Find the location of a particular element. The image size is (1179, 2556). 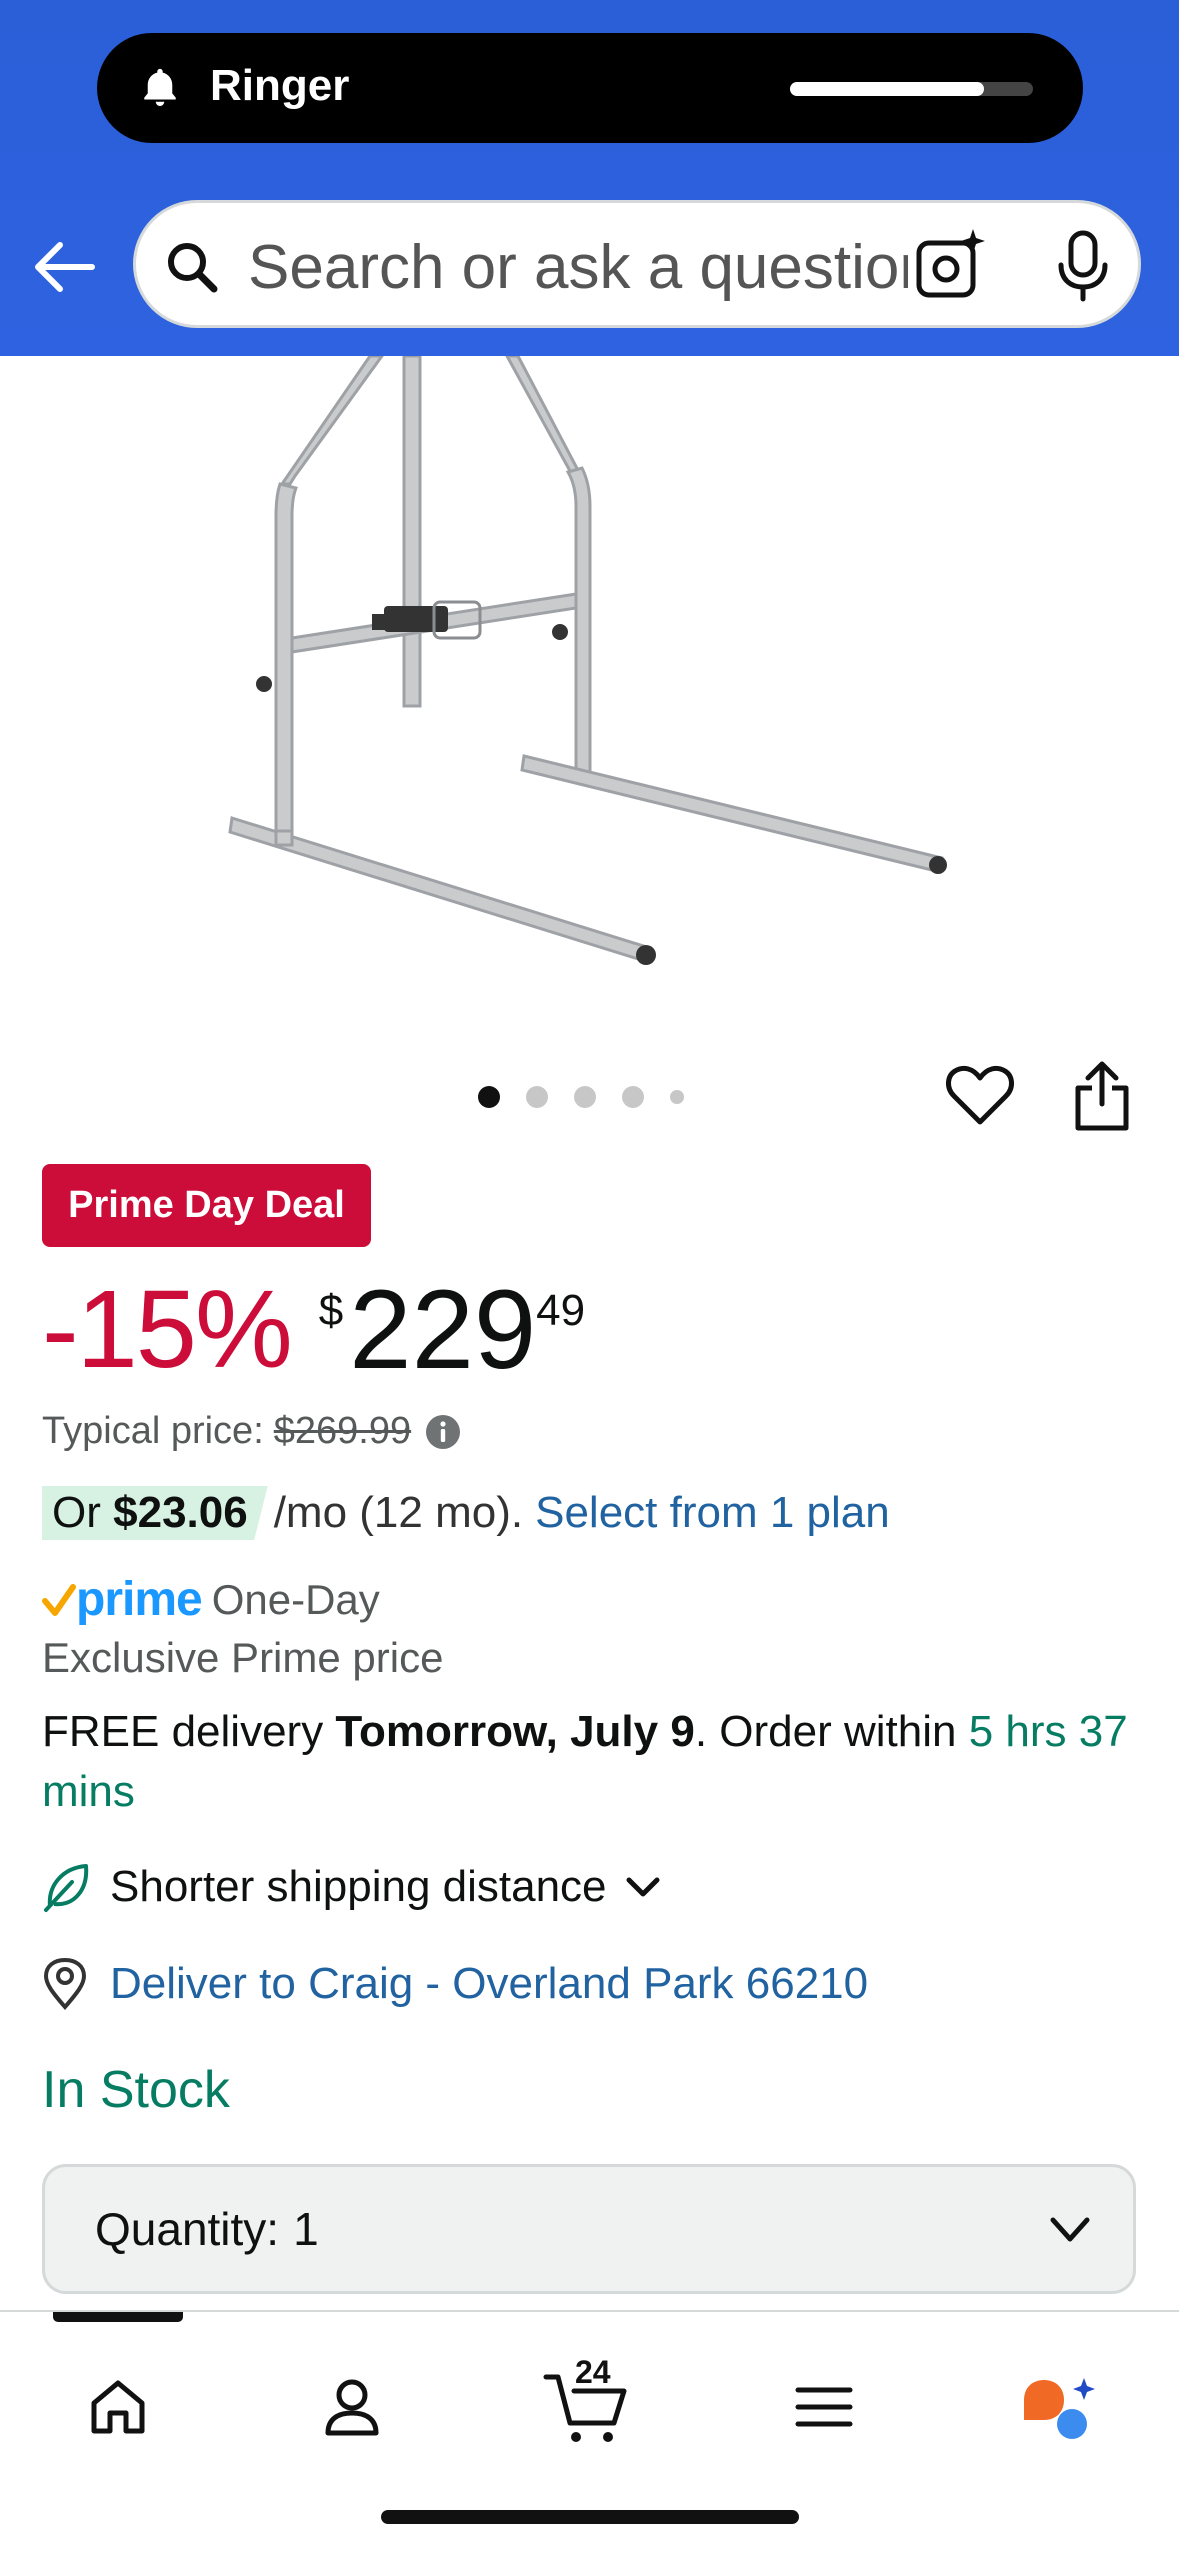

ringer-volume-bar is located at coordinates (911, 89).